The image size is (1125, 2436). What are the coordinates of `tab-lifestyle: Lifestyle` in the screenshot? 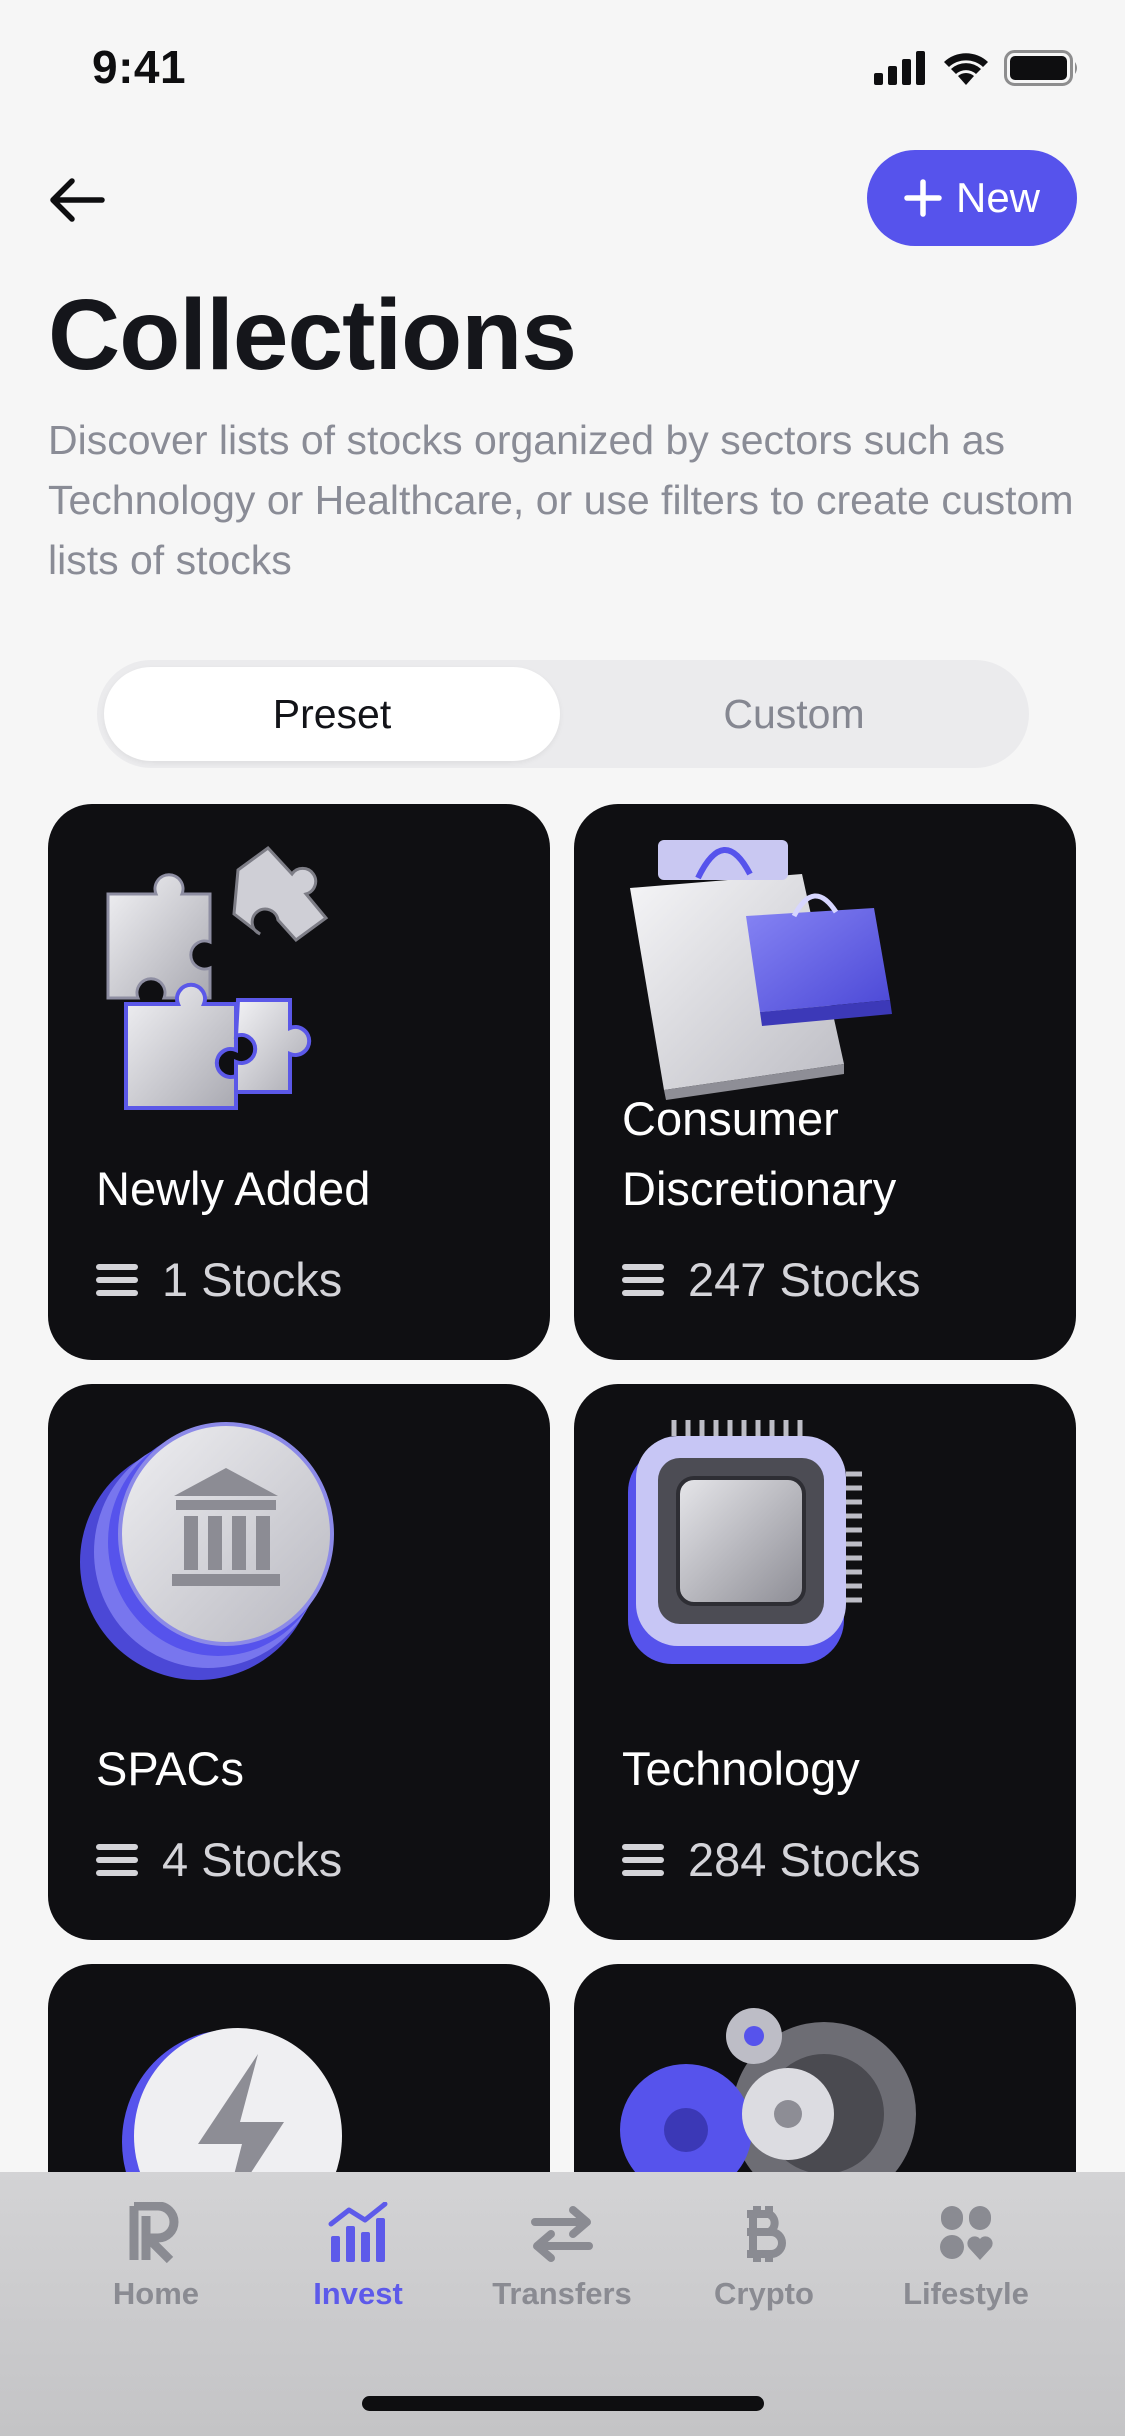 It's located at (966, 2257).